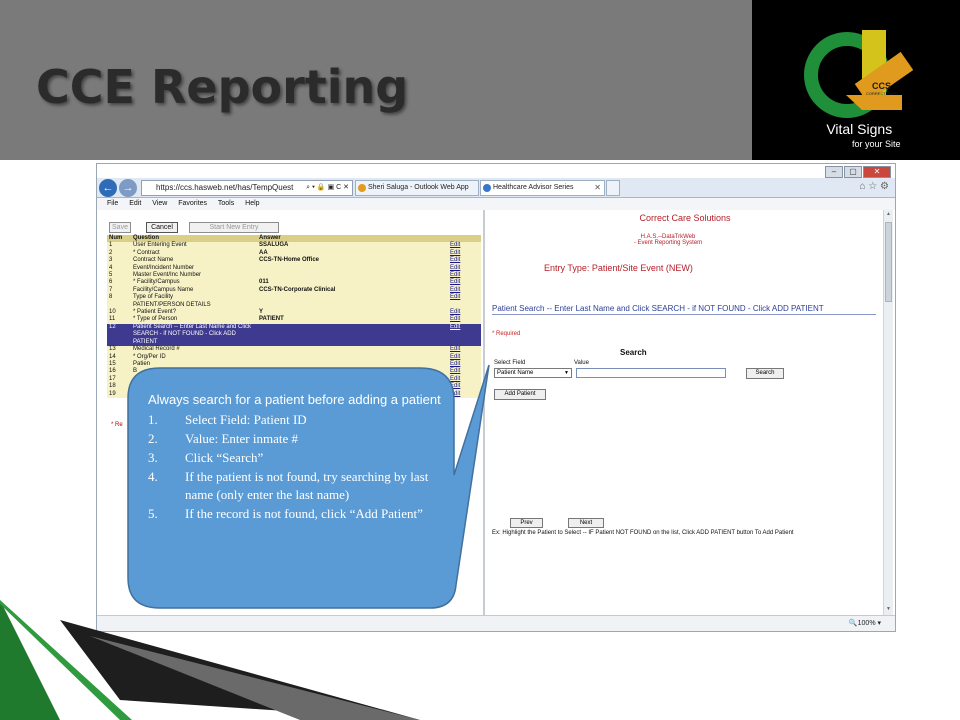  What do you see at coordinates (225, 187) in the screenshot?
I see `address-text: https://ccs.hasweb.net/has/TempQuest` at bounding box center [225, 187].